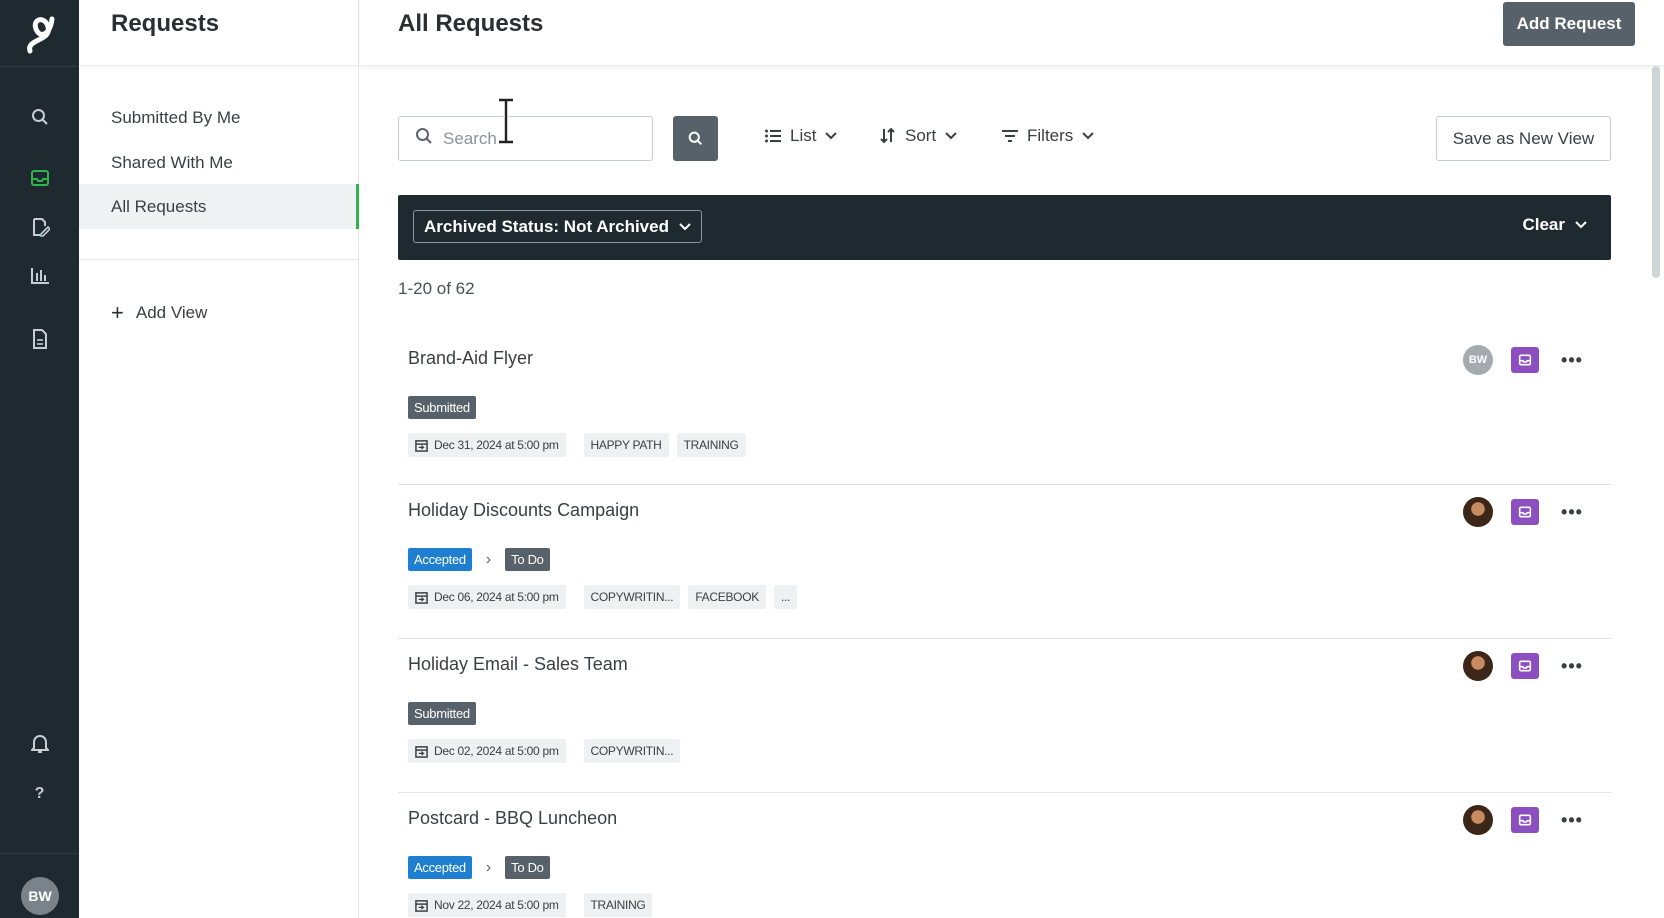 The height and width of the screenshot is (918, 1664). Describe the element at coordinates (39, 339) in the screenshot. I see `document-icon` at that location.